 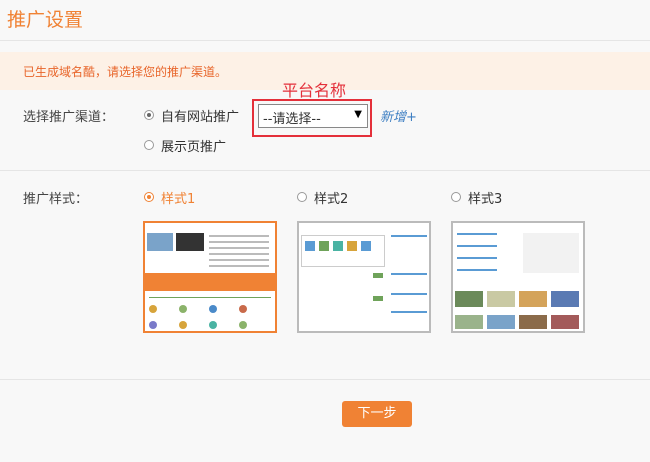 I want to click on radio-showcase, so click(x=149, y=145).